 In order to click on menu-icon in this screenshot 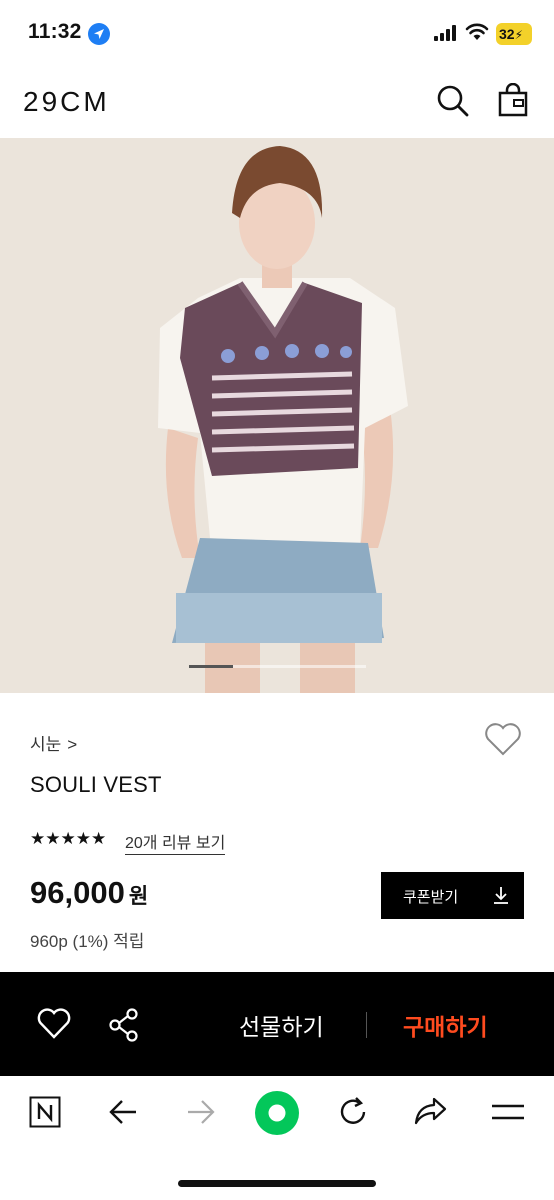, I will do `click(508, 1112)`.